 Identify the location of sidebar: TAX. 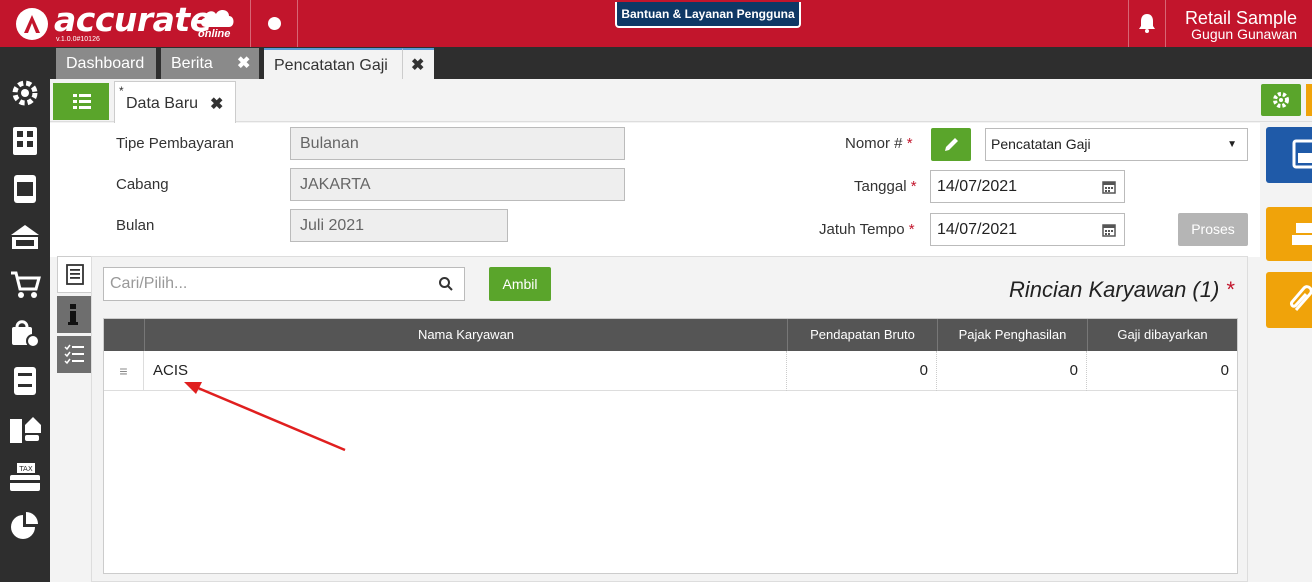
(25, 314).